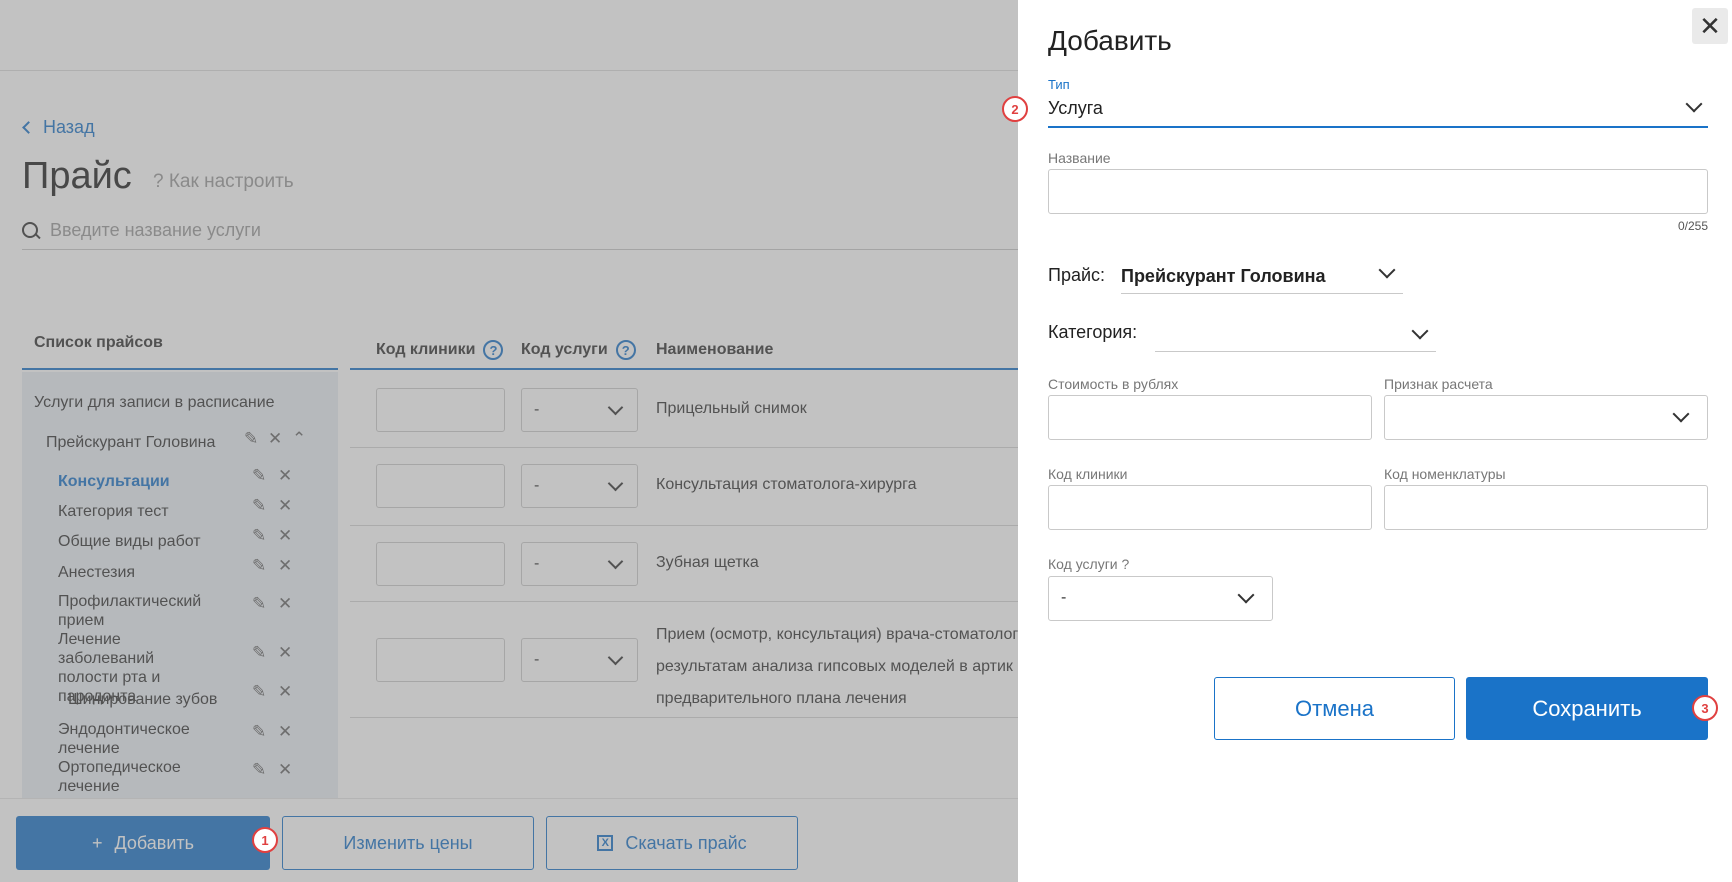 The width and height of the screenshot is (1732, 882). I want to click on service-code-value: -, so click(1064, 597).